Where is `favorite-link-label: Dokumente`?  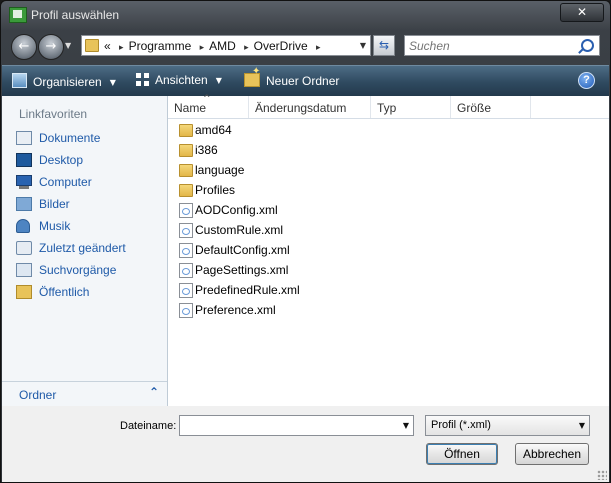 favorite-link-label: Dokumente is located at coordinates (70, 138).